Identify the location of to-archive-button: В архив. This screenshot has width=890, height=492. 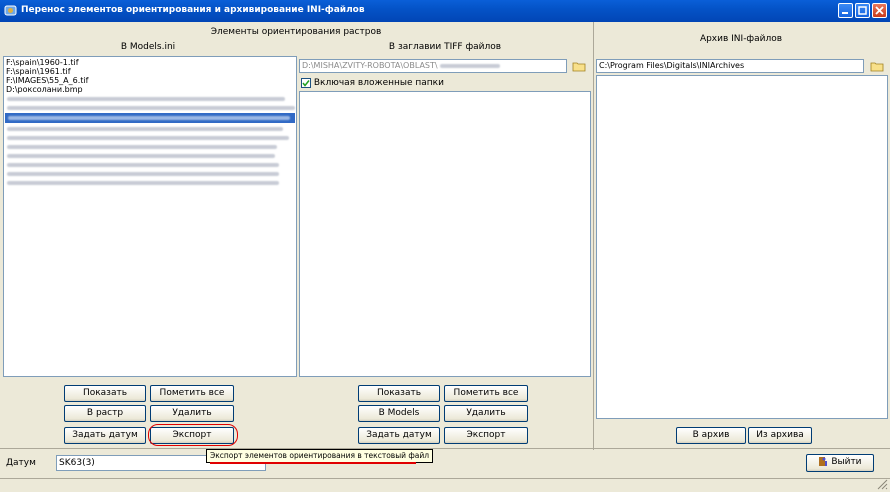
(711, 435).